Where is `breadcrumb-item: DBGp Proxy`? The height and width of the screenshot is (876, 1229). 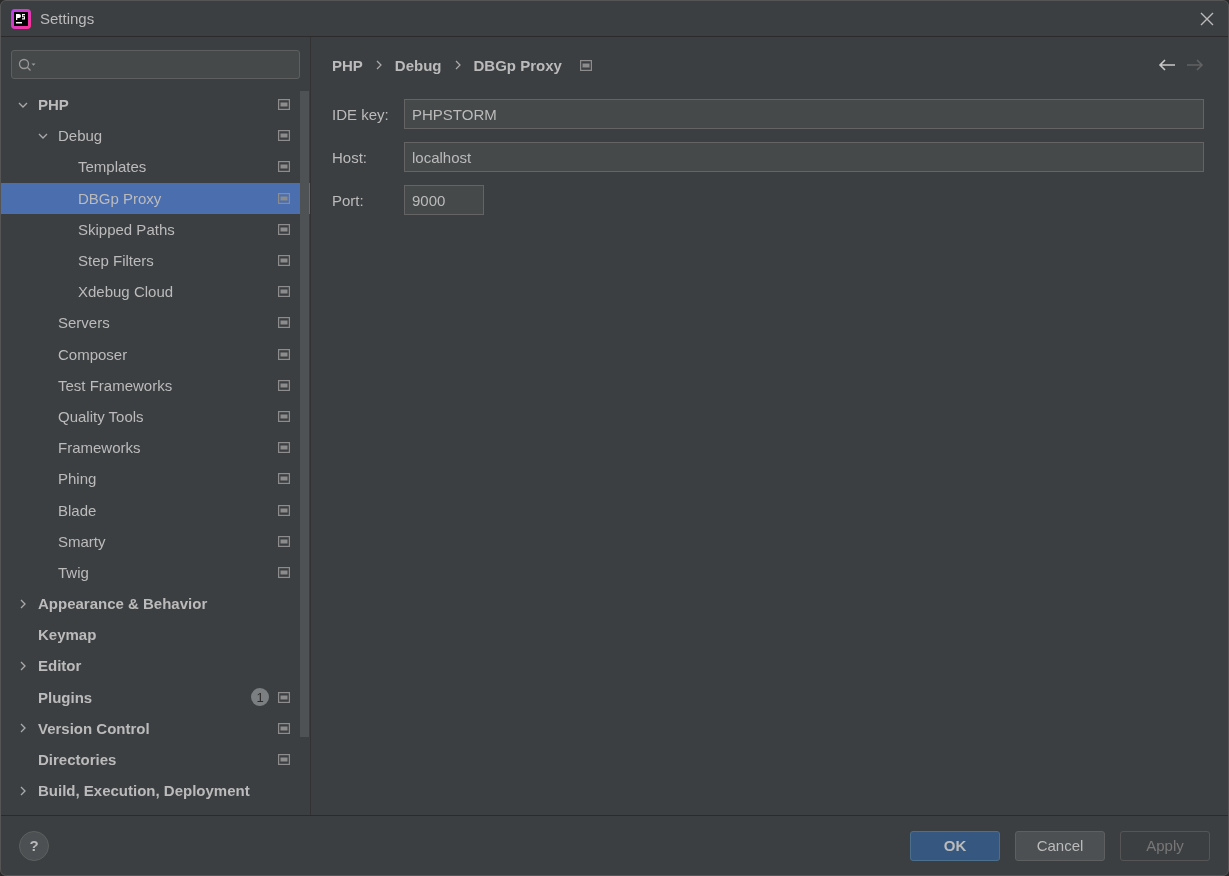
breadcrumb-item: DBGp Proxy is located at coordinates (517, 65).